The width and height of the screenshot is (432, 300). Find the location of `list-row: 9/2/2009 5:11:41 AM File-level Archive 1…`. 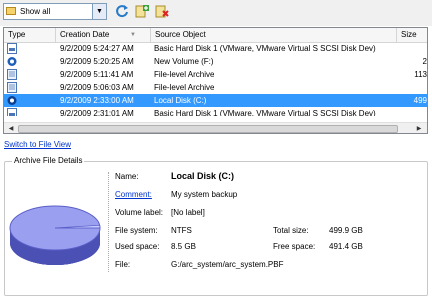

list-row: 9/2/2009 5:11:41 AM File-level Archive 1… is located at coordinates (215, 74).